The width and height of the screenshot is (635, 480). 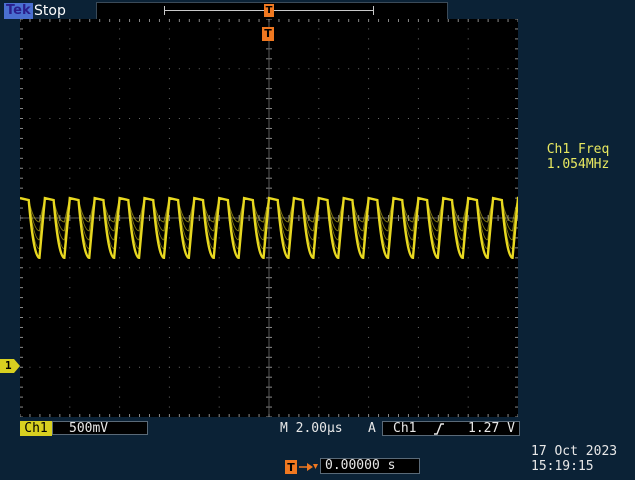 I want to click on ch1-vertical-scale: 500mV, so click(x=100, y=428).